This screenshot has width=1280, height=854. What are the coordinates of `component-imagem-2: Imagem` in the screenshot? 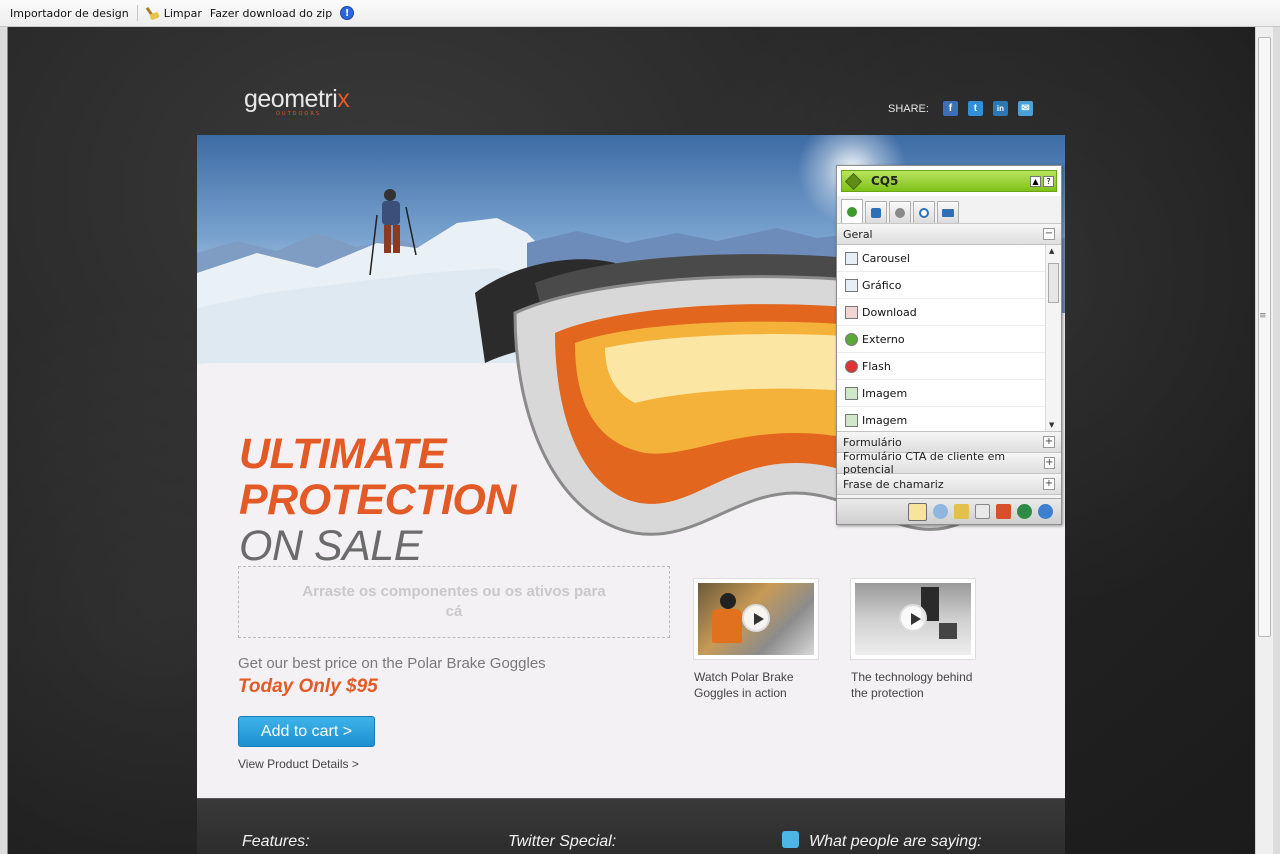 It's located at (941, 419).